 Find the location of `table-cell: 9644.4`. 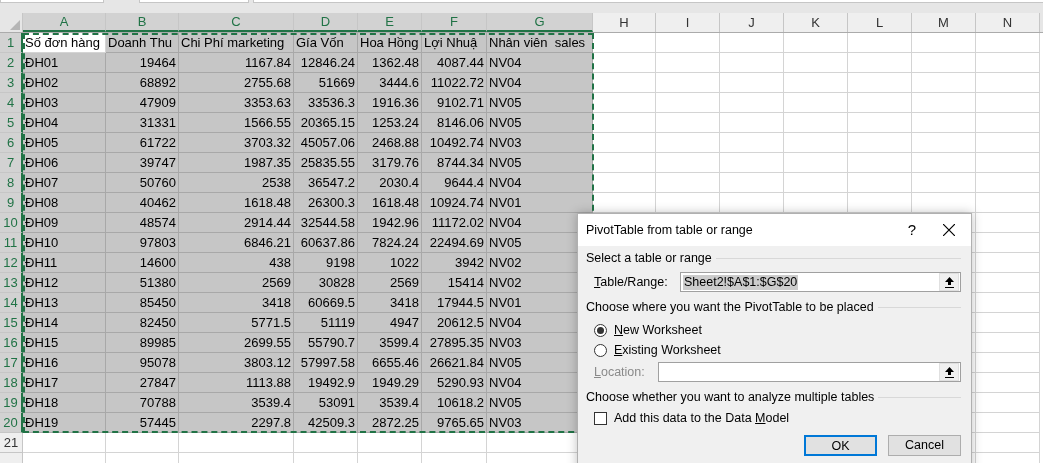

table-cell: 9644.4 is located at coordinates (454, 183).